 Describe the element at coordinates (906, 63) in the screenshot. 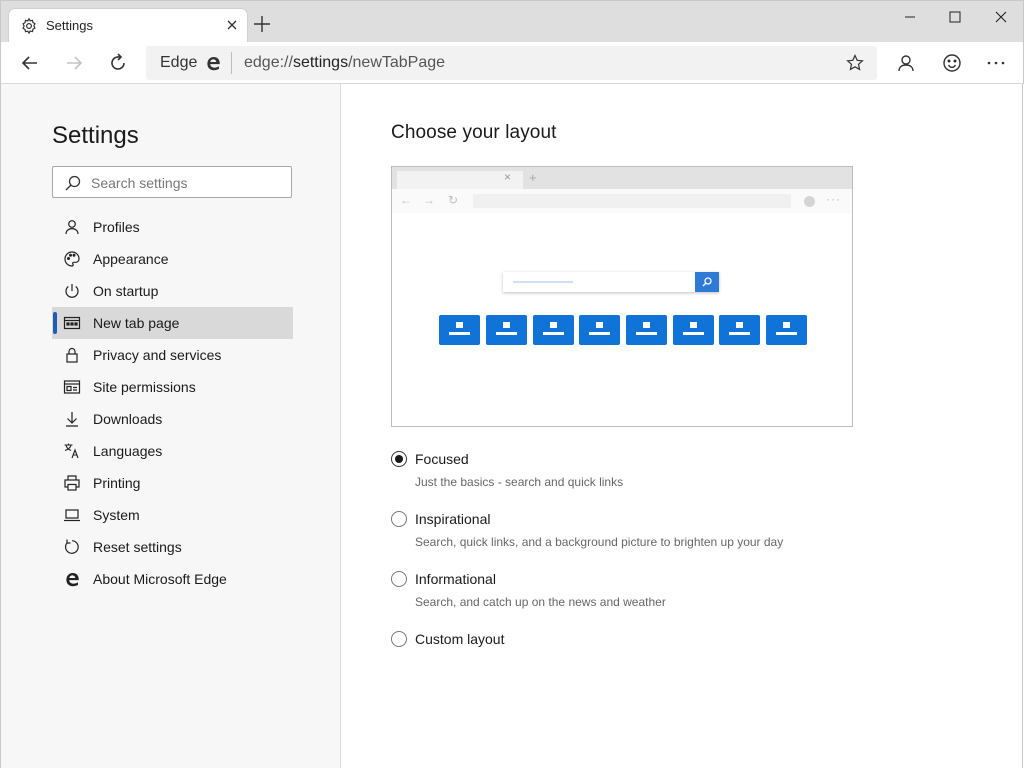

I see `profile-icon` at that location.